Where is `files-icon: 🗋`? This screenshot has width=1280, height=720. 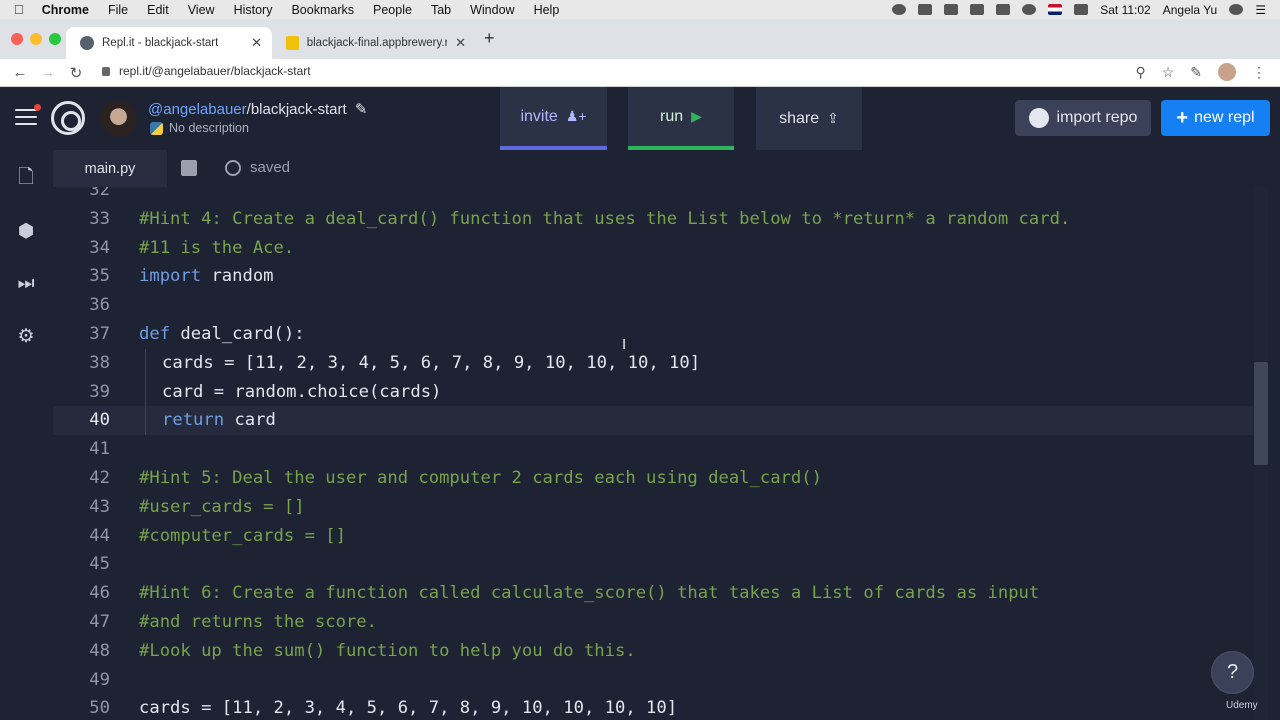
files-icon: 🗋 is located at coordinates (26, 178).